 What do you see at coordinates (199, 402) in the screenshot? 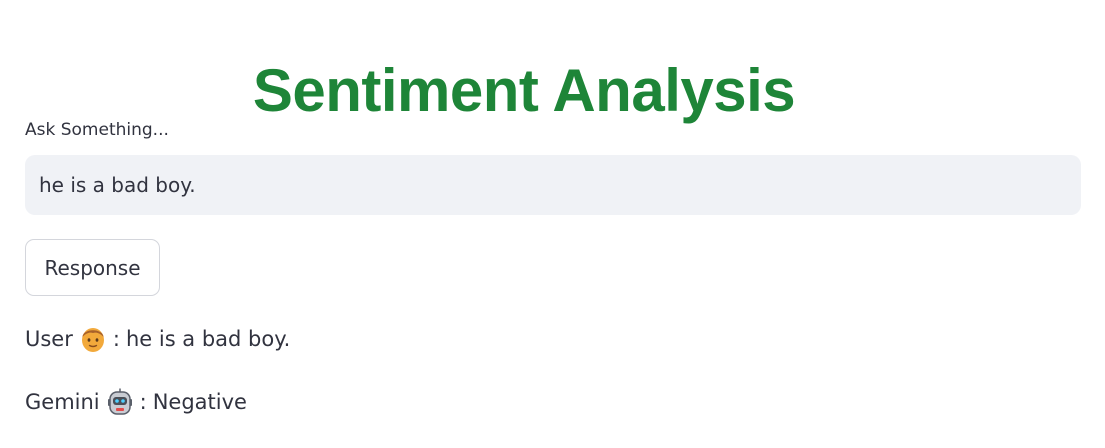
I see `gemini-message-text: Negative` at bounding box center [199, 402].